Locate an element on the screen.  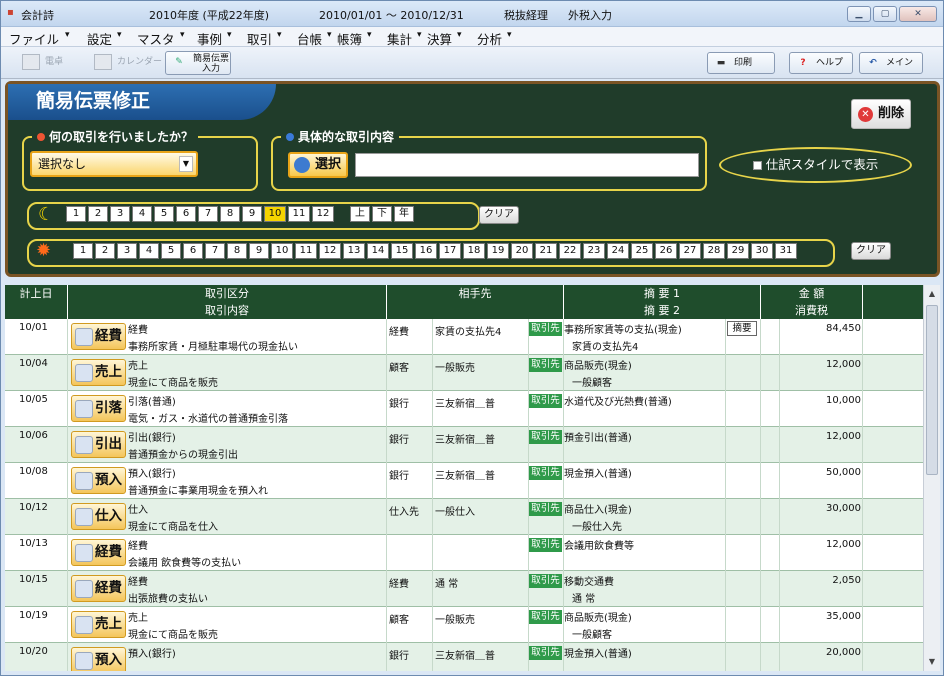
menu-item-2: マスタ is located at coordinates (156, 38).